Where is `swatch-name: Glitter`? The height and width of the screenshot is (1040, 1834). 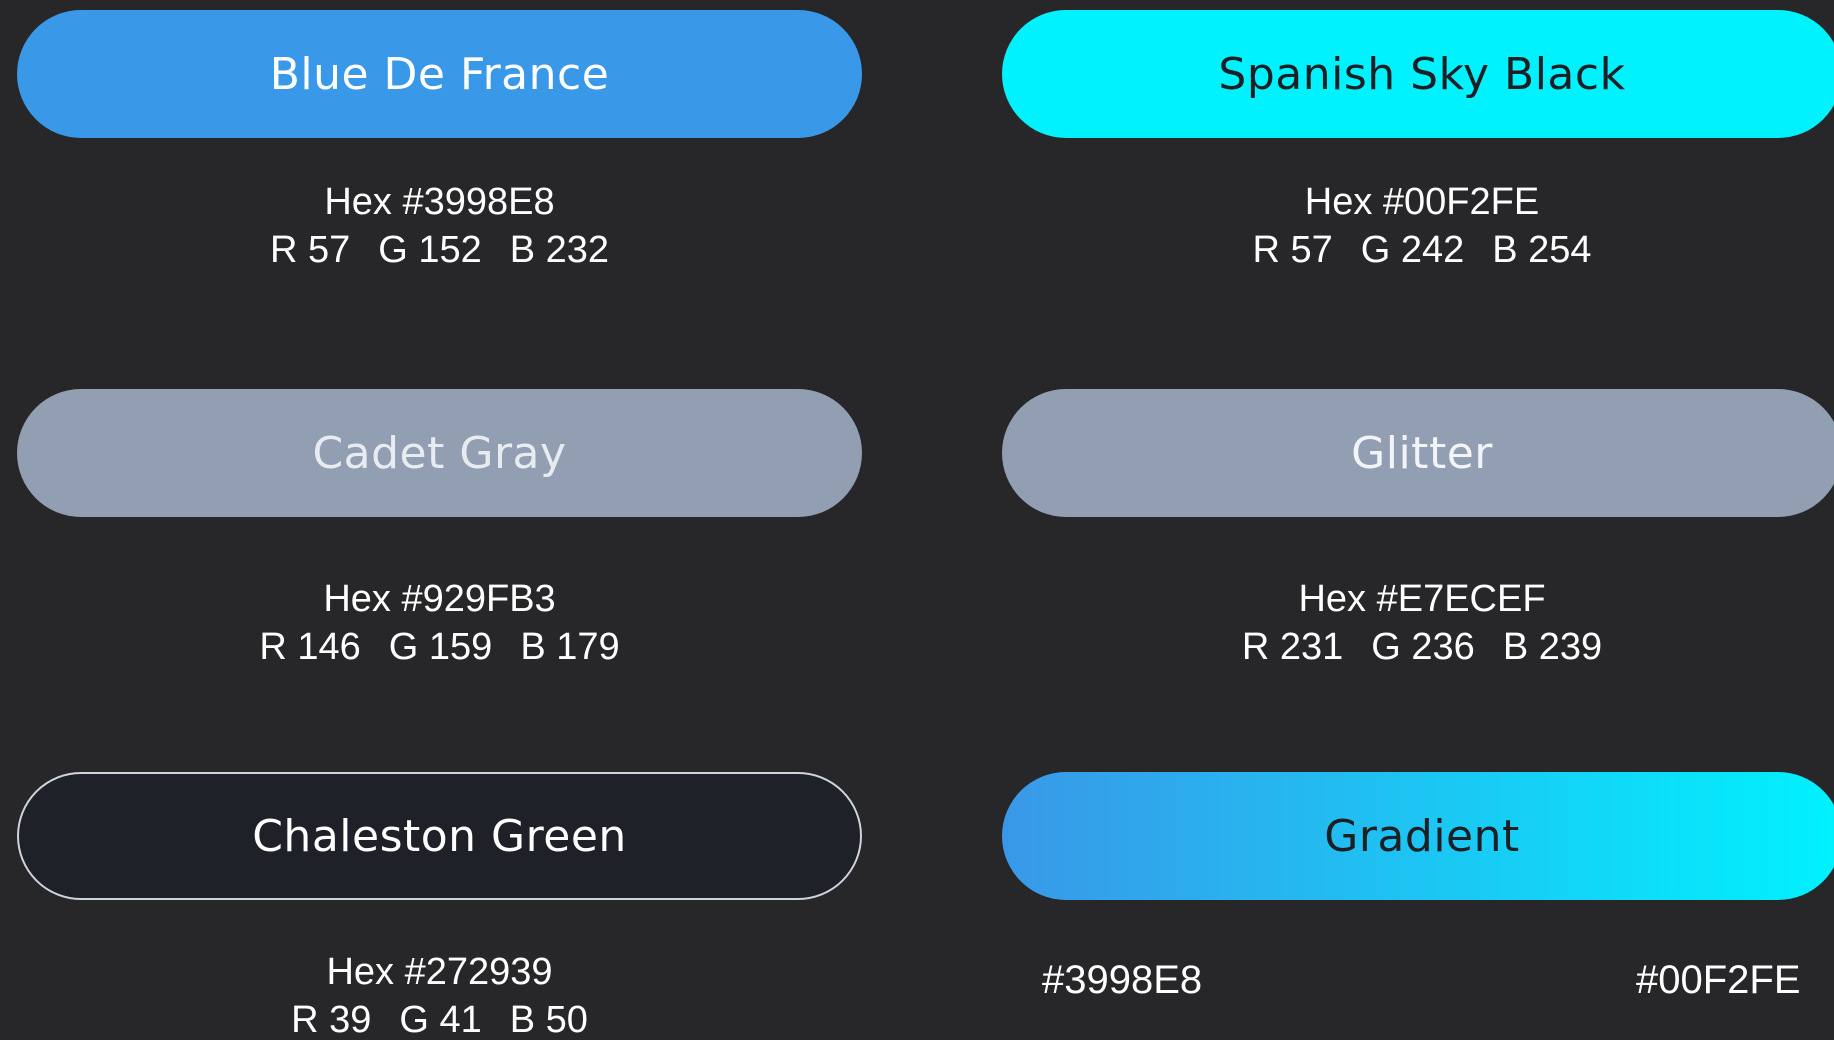
swatch-name: Glitter is located at coordinates (1422, 453).